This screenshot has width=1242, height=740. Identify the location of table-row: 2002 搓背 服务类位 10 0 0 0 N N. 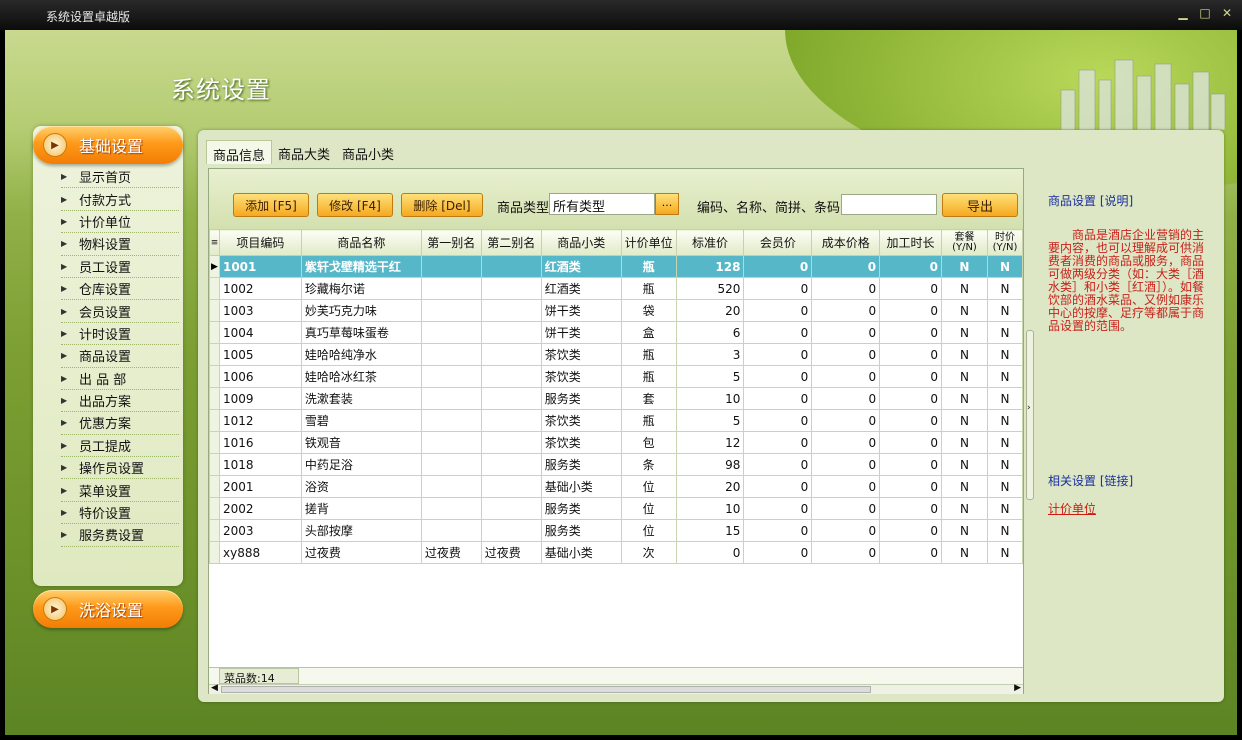
(616, 508).